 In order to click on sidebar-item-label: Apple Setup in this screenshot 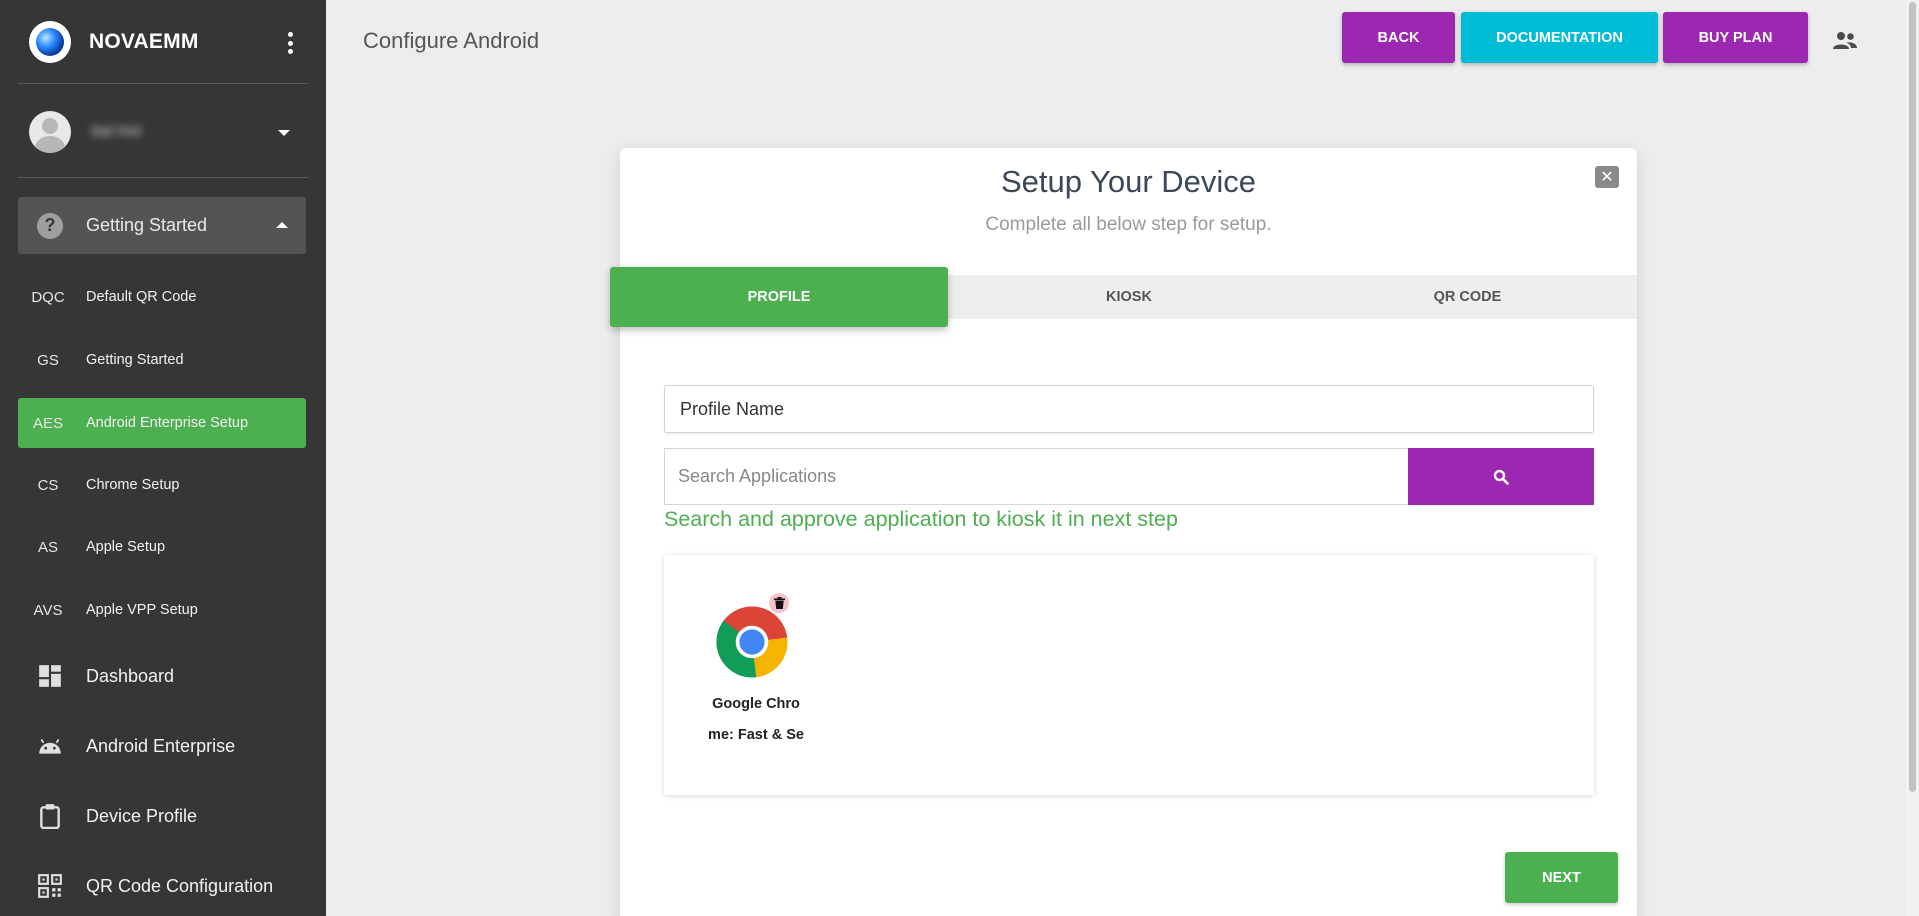, I will do `click(126, 547)`.